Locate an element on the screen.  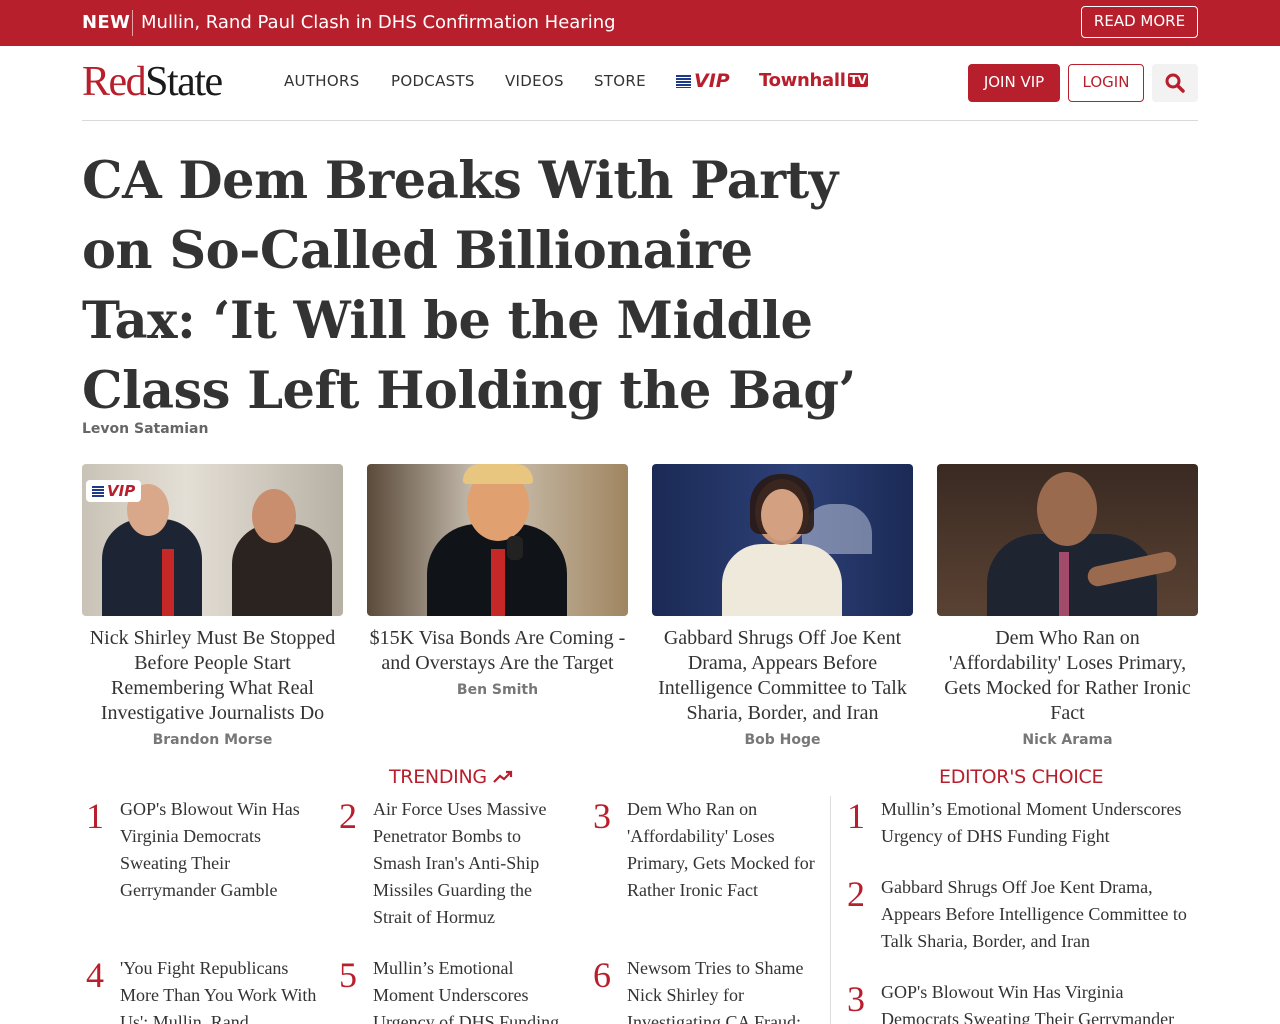
nav-townhall-tv: Townhall TV is located at coordinates (814, 80).